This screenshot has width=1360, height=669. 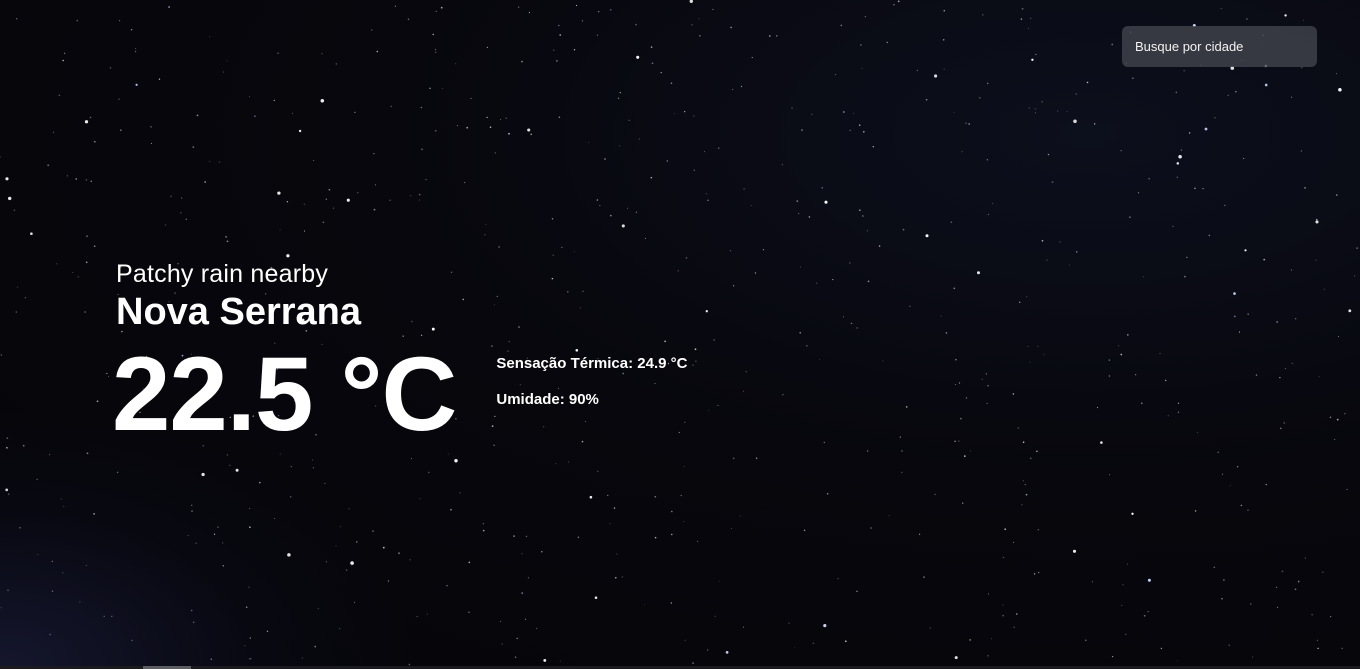 What do you see at coordinates (1219, 46) in the screenshot?
I see `city-search-input` at bounding box center [1219, 46].